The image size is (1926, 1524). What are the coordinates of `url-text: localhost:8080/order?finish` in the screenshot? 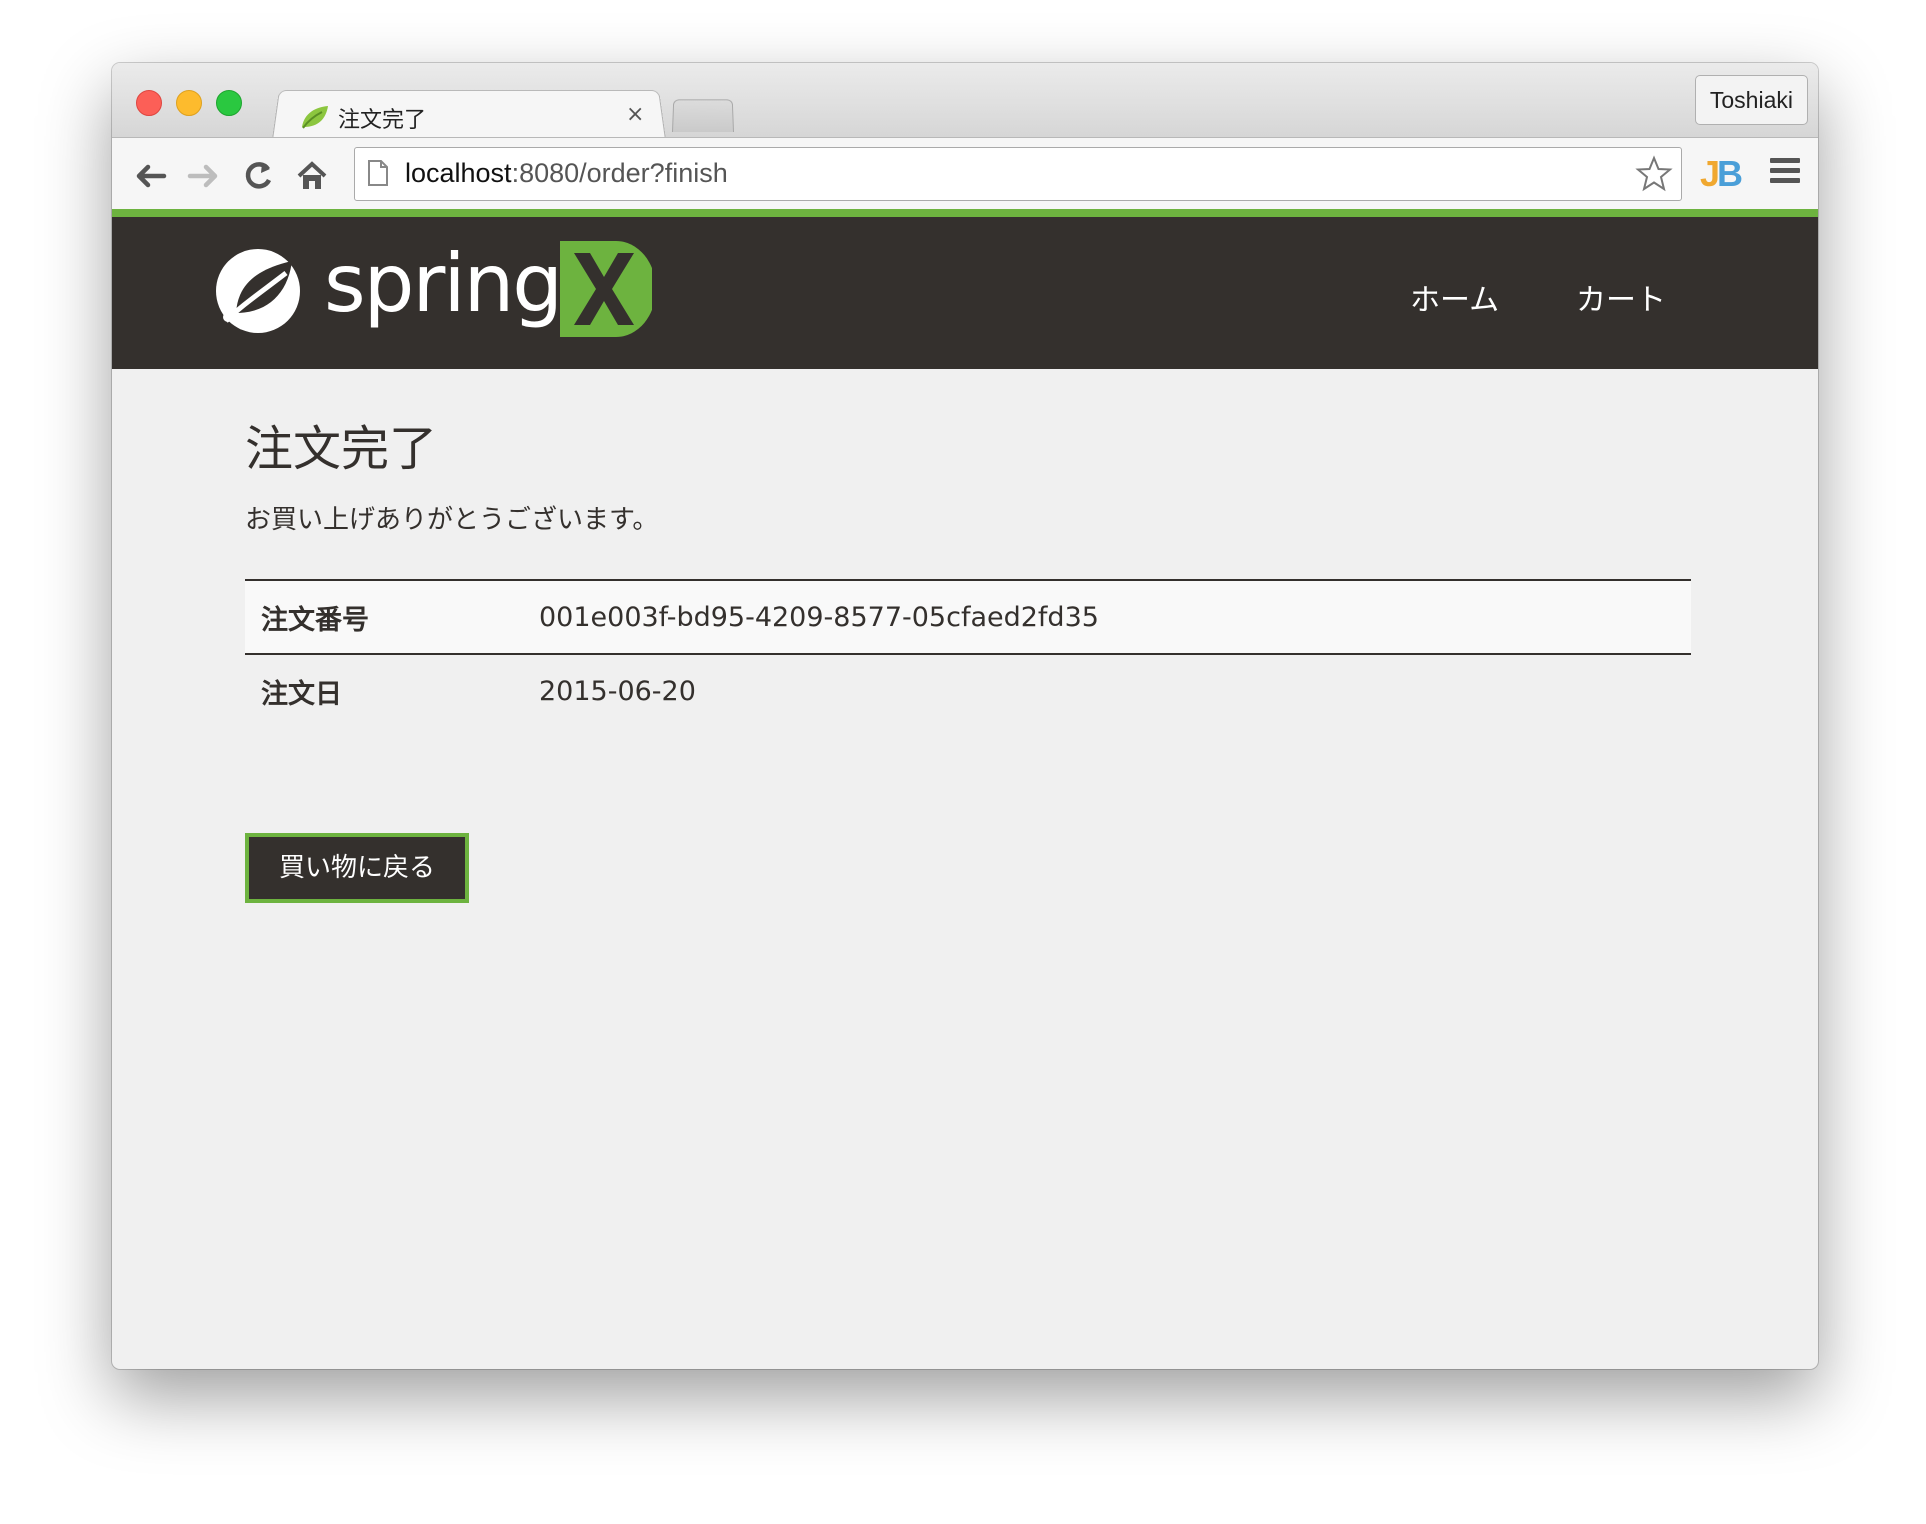 It's located at (566, 173).